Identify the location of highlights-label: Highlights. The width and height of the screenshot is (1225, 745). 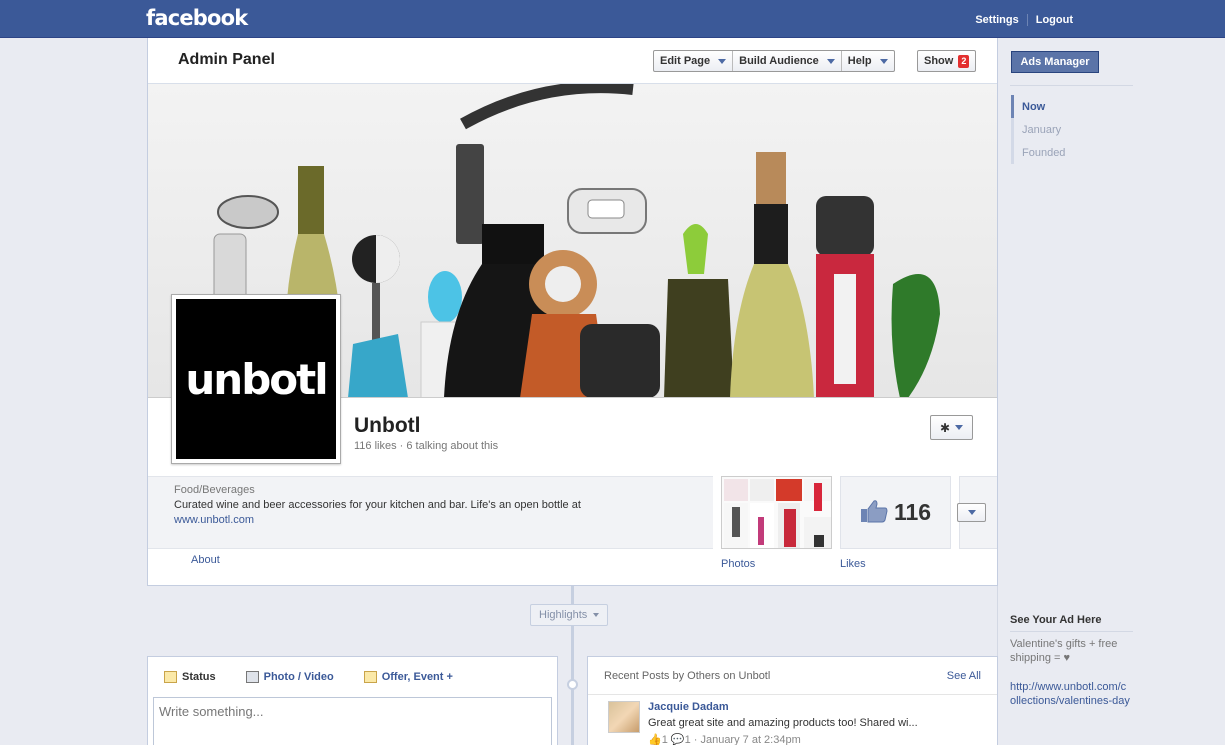
(563, 615).